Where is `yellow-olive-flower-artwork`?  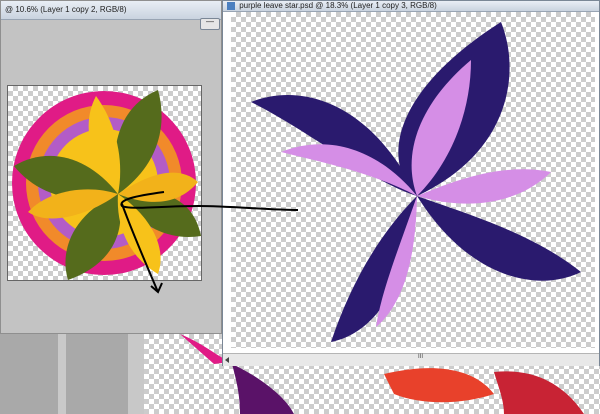 yellow-olive-flower-artwork is located at coordinates (106, 185).